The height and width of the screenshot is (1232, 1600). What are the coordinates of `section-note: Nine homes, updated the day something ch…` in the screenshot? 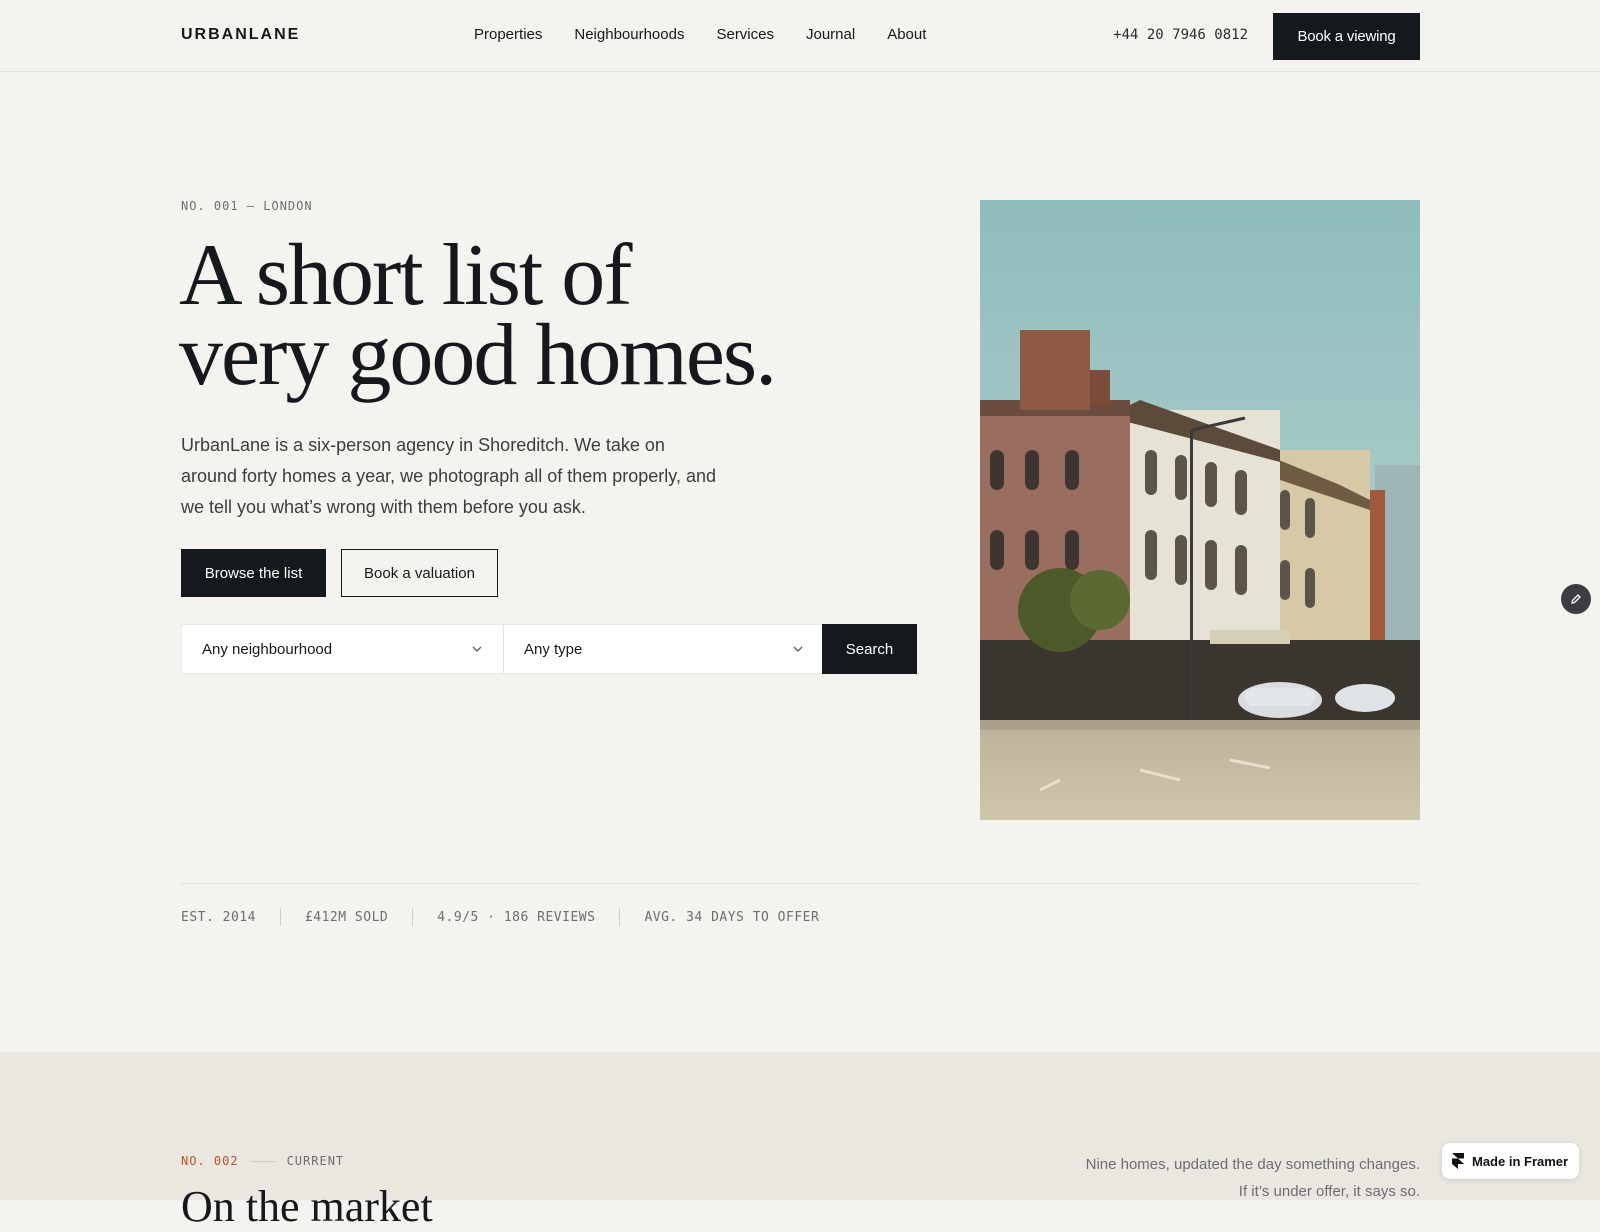 It's located at (1253, 1178).